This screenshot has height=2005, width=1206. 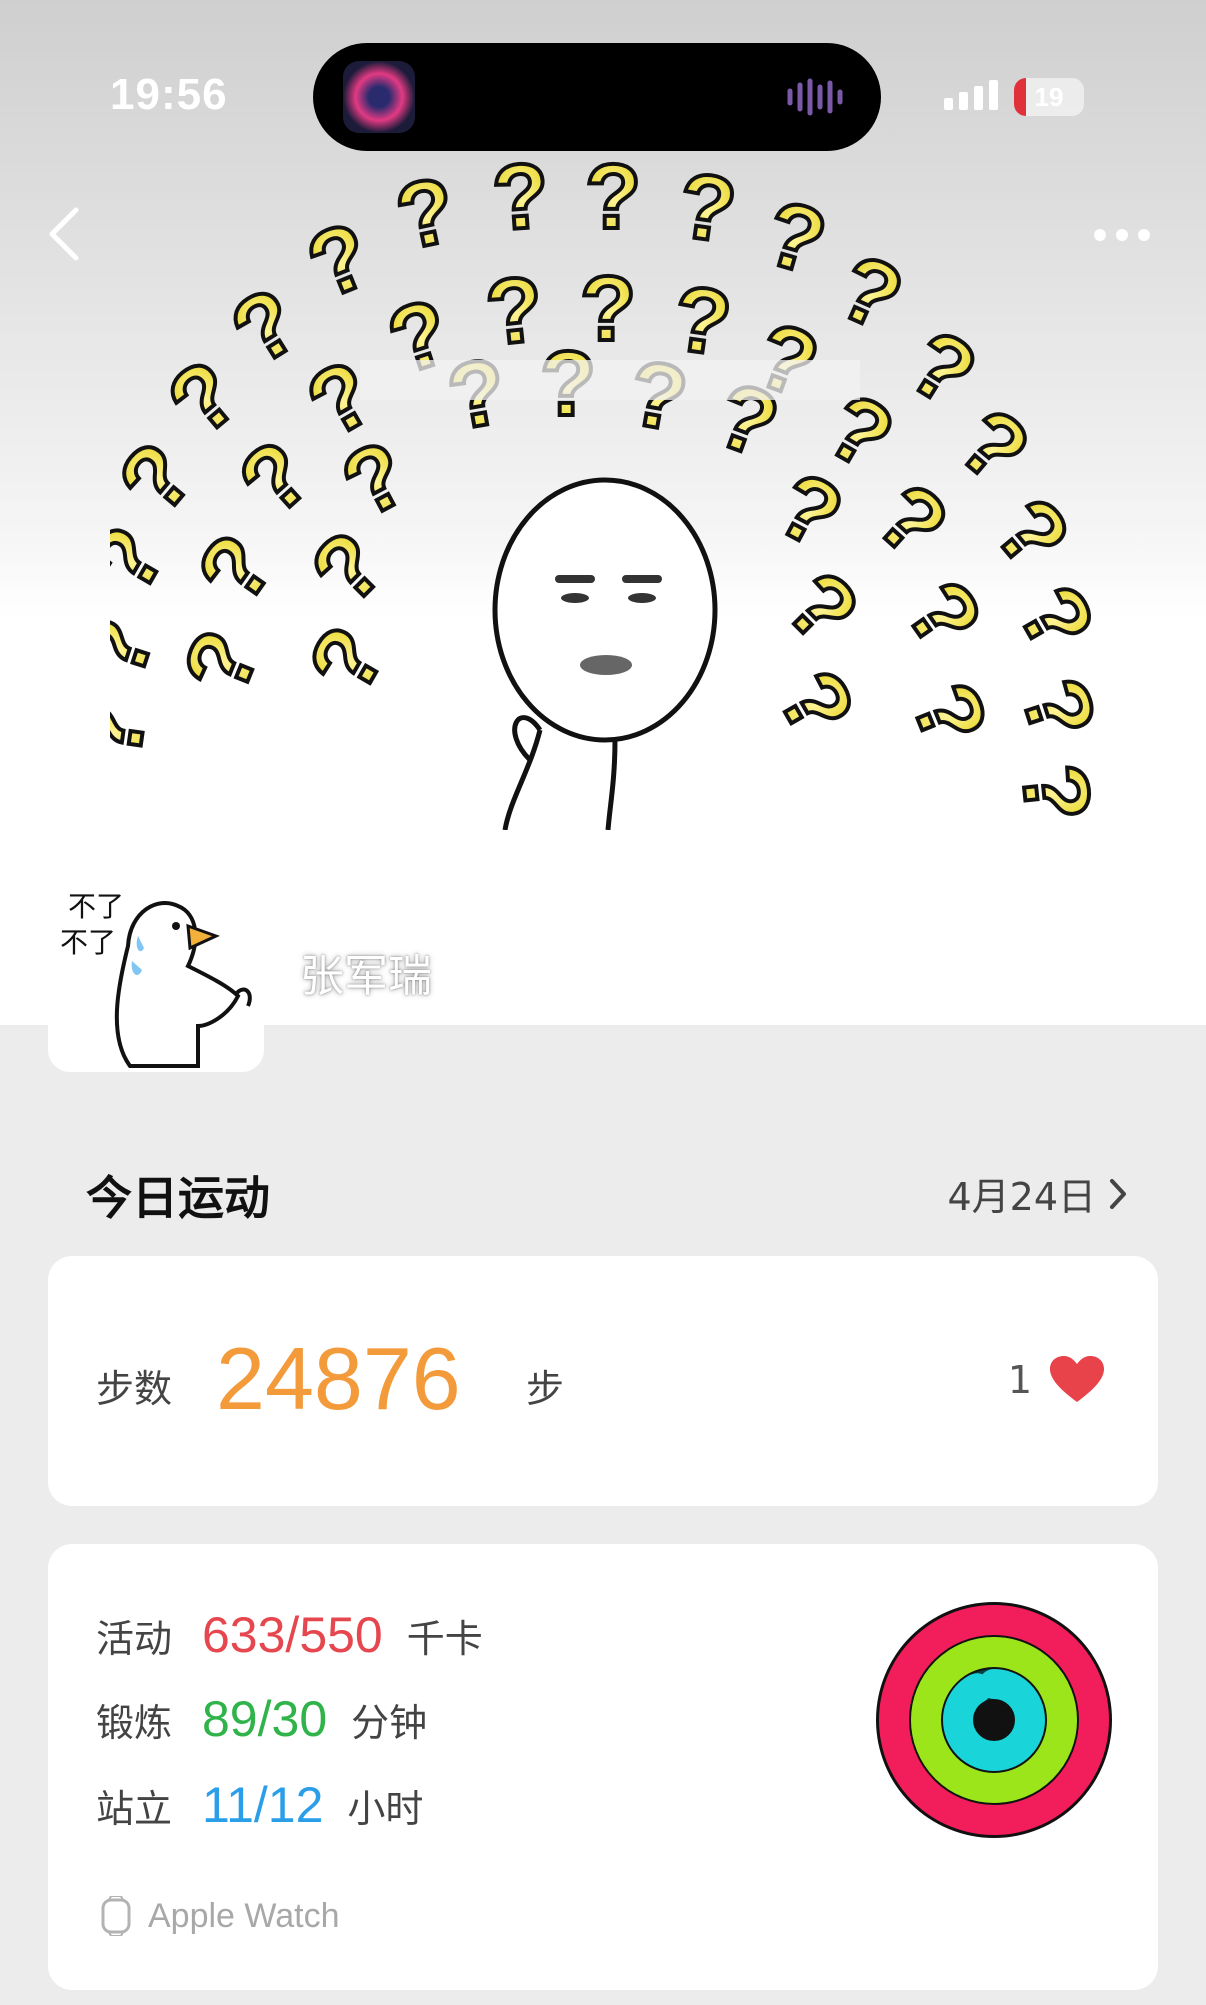 What do you see at coordinates (389, 1723) in the screenshot?
I see `exercise-unit: 分钟` at bounding box center [389, 1723].